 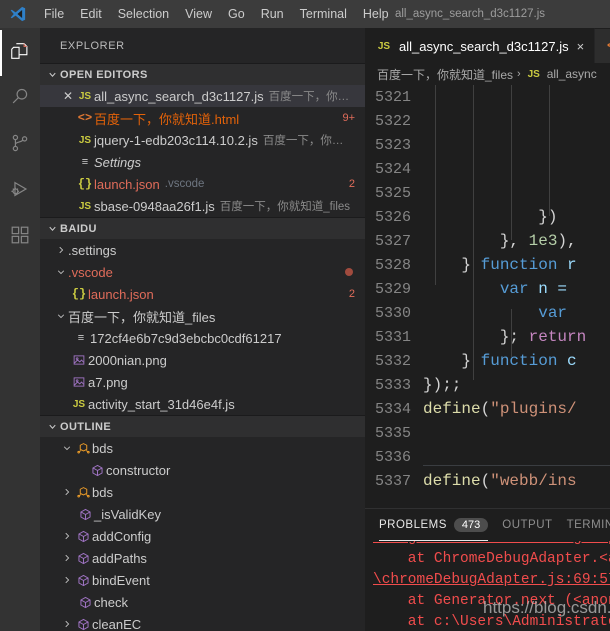 What do you see at coordinates (567, 241) in the screenshot?
I see `code-token: ),` at bounding box center [567, 241].